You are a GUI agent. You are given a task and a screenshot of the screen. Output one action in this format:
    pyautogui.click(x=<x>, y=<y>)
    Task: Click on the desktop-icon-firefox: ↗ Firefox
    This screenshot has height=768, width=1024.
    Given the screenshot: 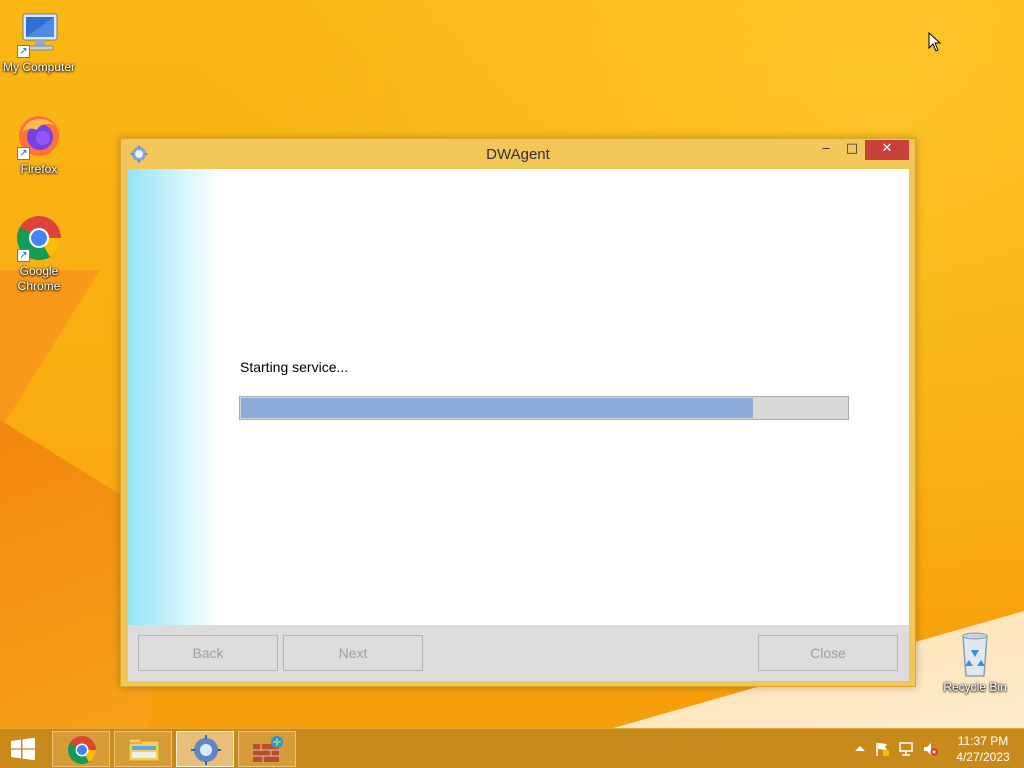 What is the action you would take?
    pyautogui.click(x=39, y=144)
    